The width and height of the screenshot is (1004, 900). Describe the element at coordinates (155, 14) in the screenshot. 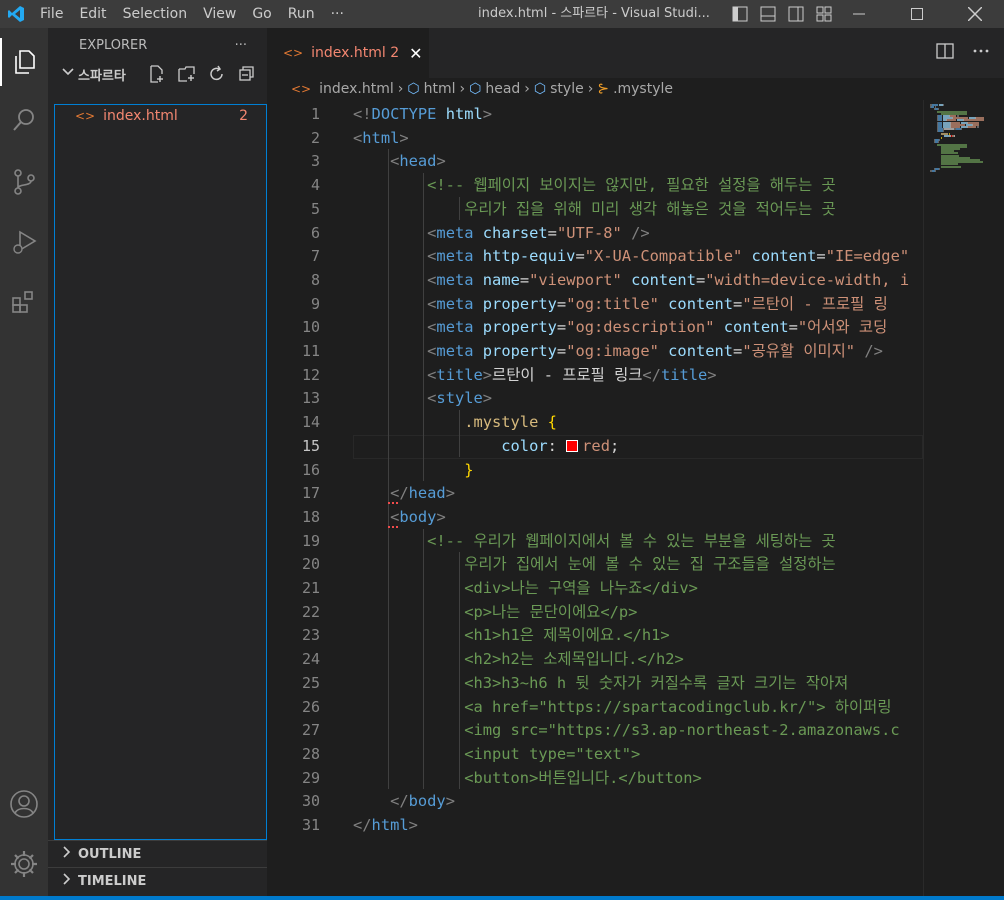

I see `menu-selection: Selection` at that location.